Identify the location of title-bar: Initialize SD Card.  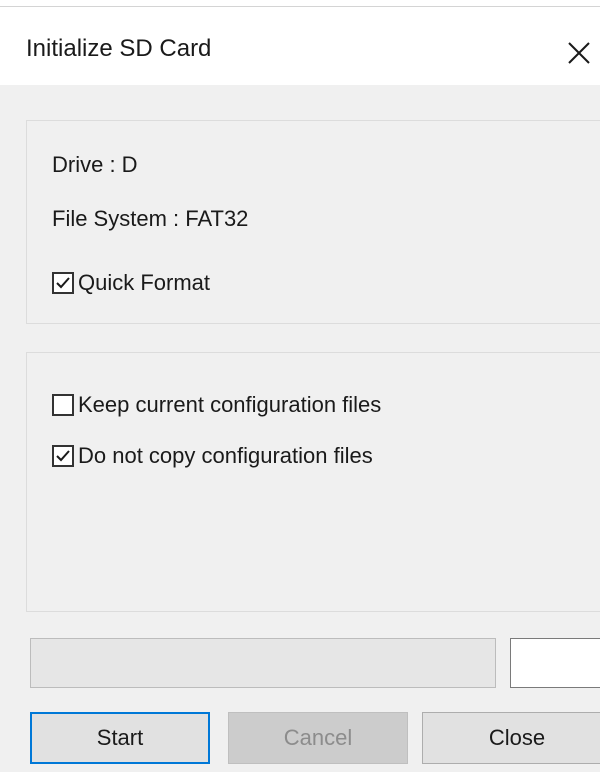
(300, 46).